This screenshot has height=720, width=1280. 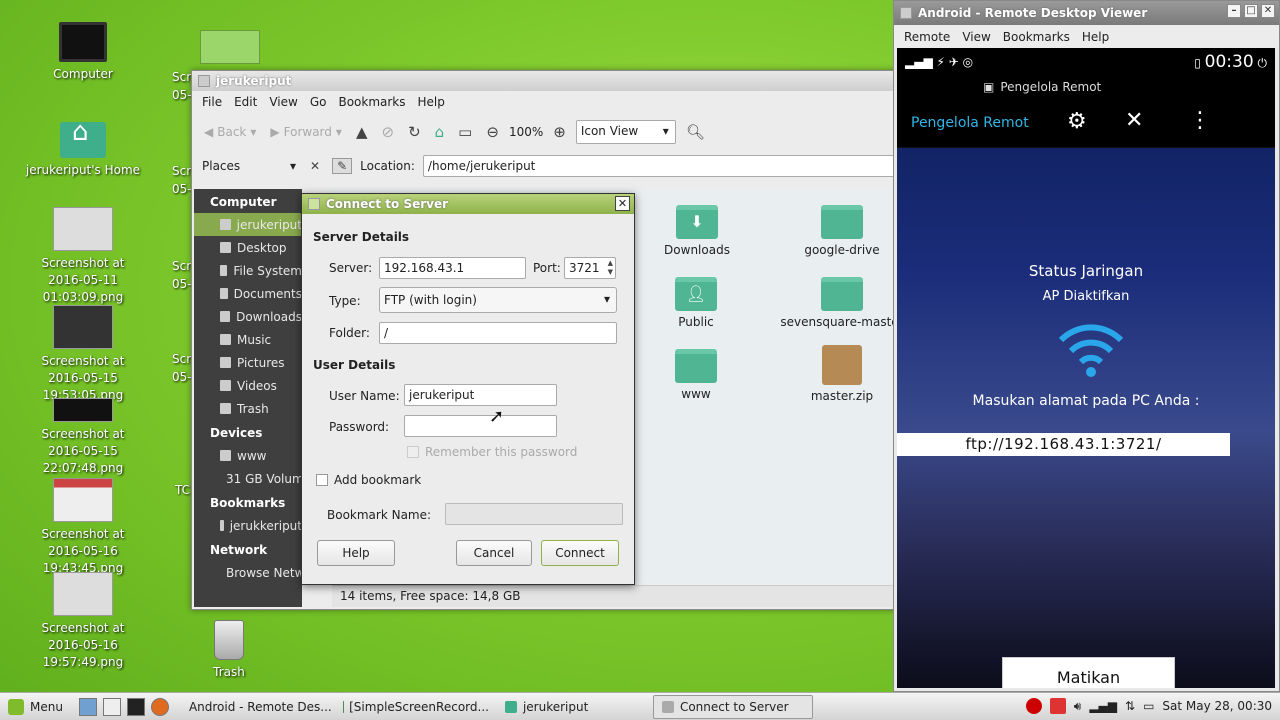 What do you see at coordinates (625, 132) in the screenshot?
I see `view-mode-select: Icon View` at bounding box center [625, 132].